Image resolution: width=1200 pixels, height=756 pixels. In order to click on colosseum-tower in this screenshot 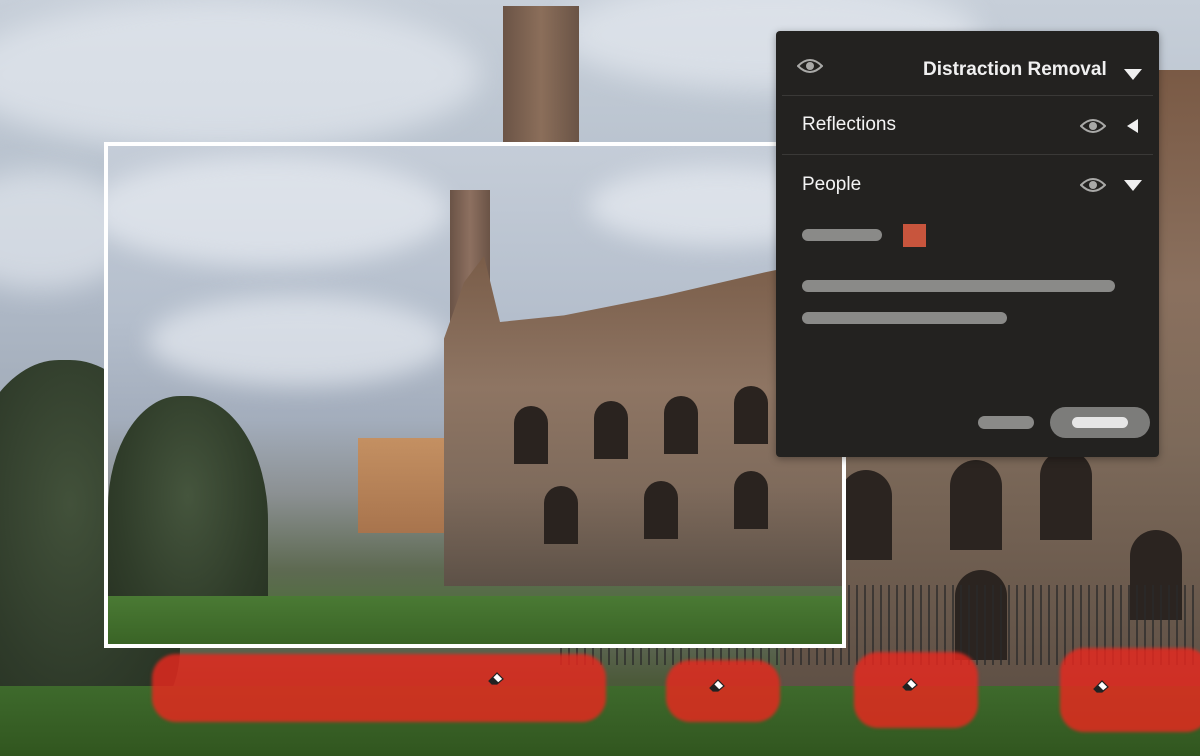, I will do `click(541, 76)`.